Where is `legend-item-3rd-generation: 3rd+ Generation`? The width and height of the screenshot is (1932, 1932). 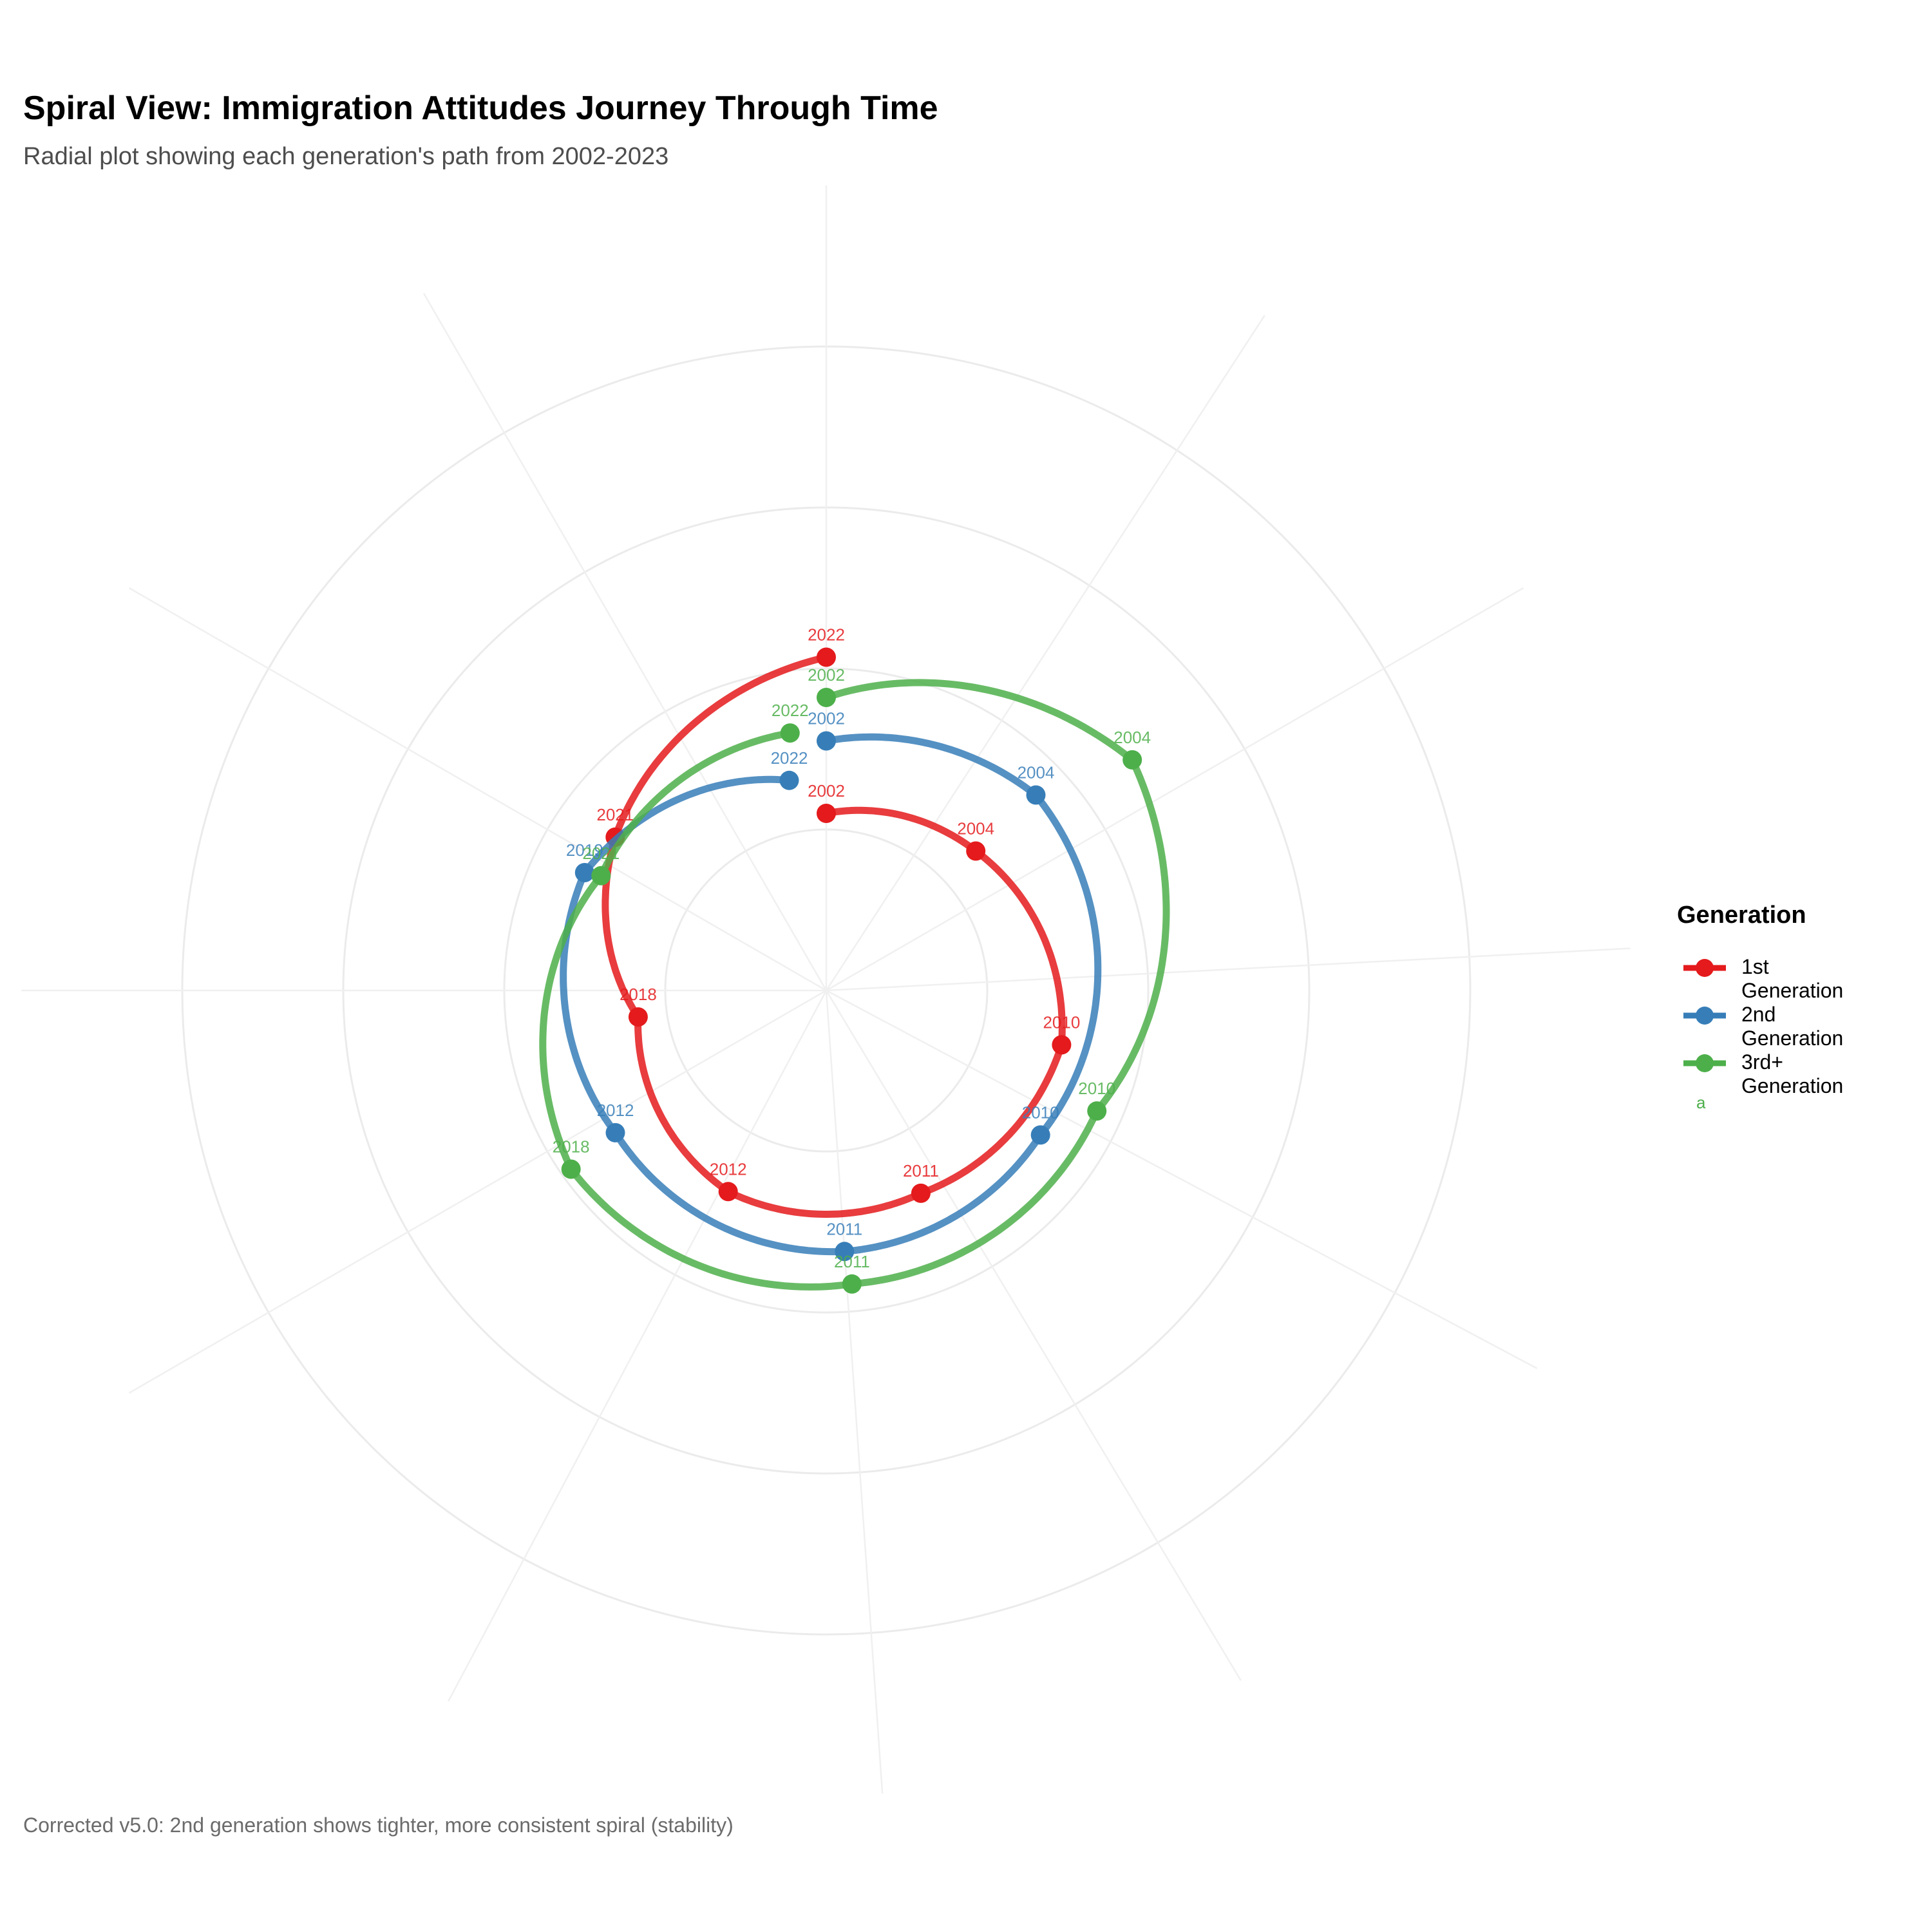
legend-item-3rd-generation: 3rd+ Generation is located at coordinates (1760, 1070).